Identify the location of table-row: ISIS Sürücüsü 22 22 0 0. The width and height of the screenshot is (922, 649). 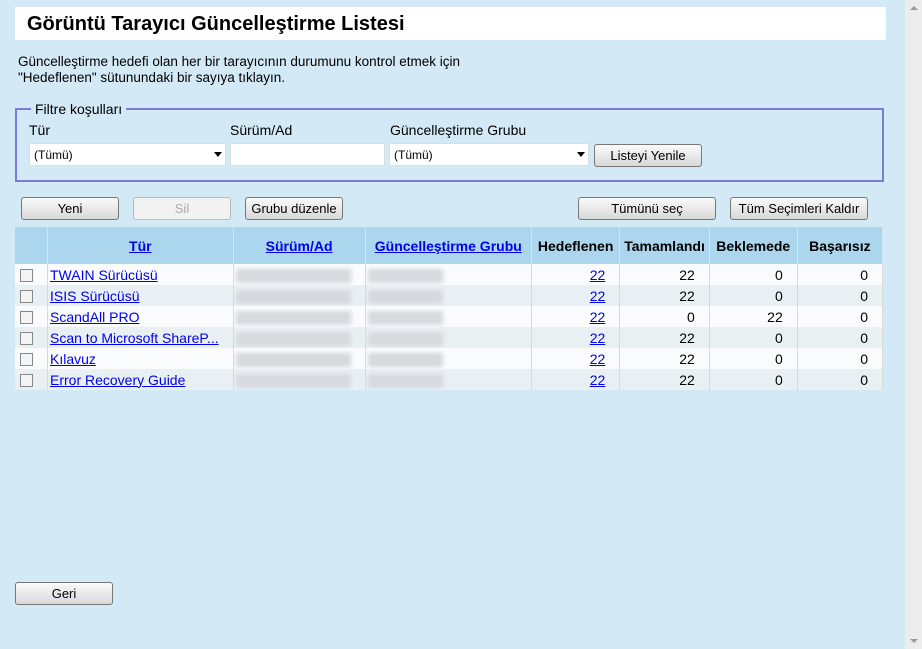
(449, 295).